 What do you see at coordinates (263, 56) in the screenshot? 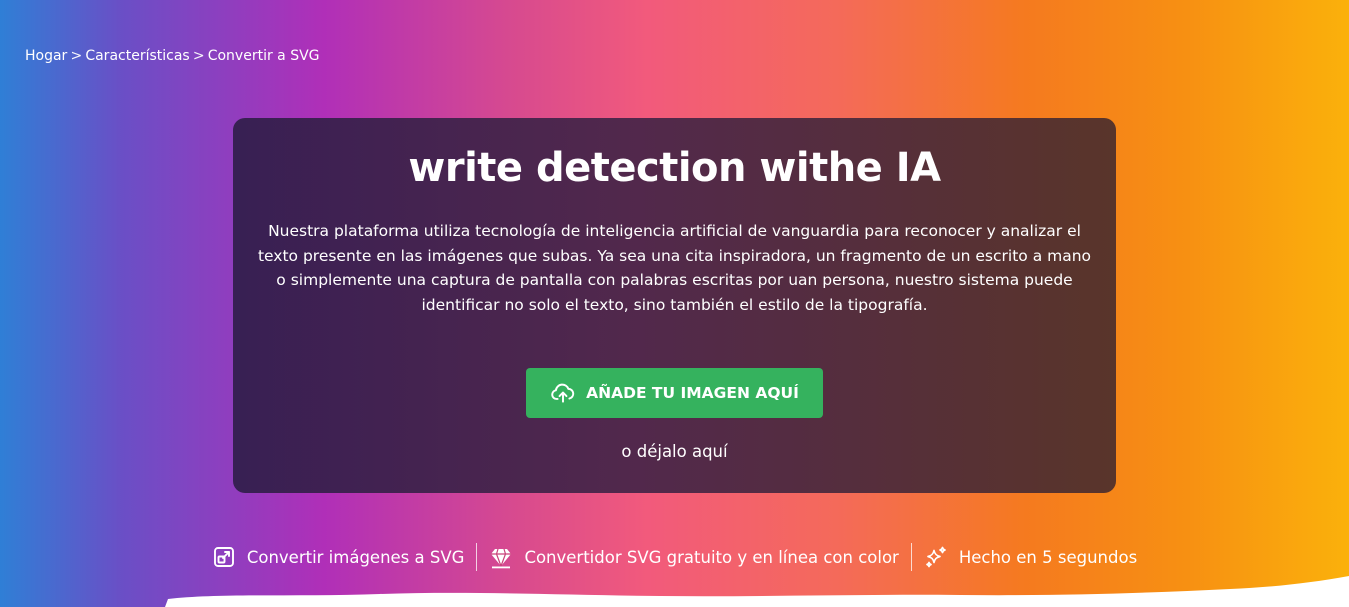
I see `breadcrumb-current: Convertir a SVG` at bounding box center [263, 56].